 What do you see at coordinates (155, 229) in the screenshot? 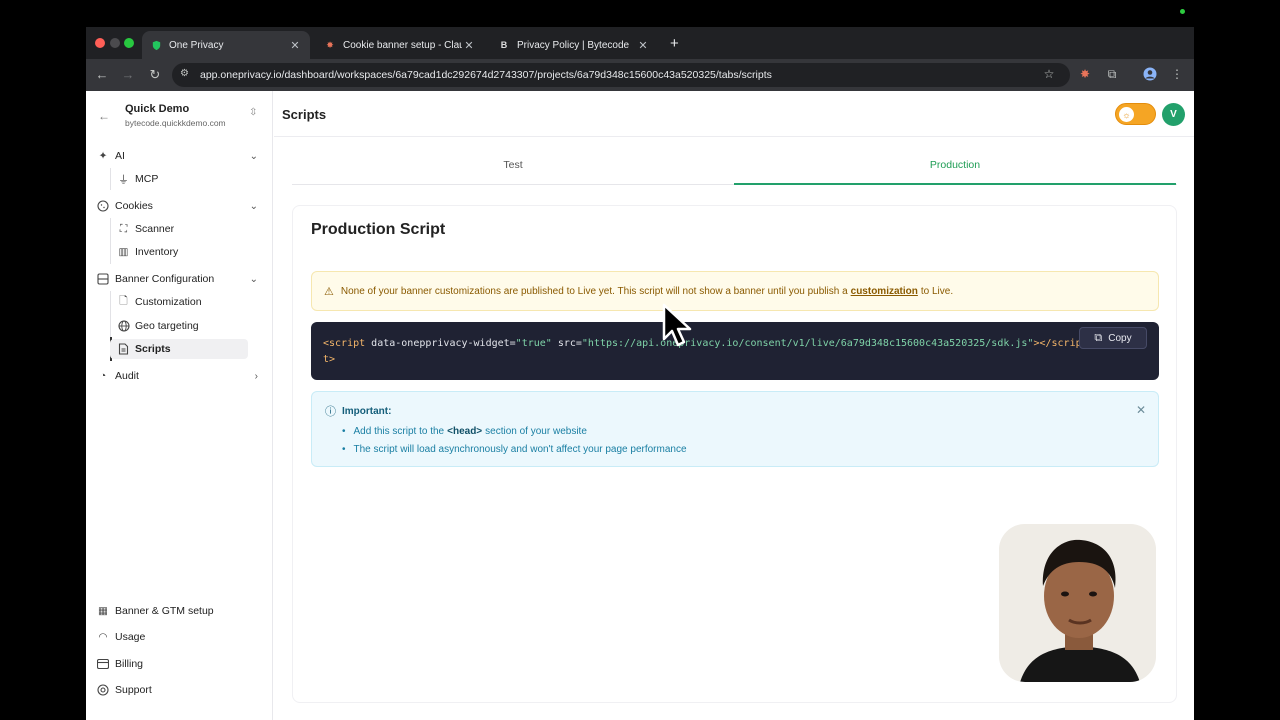
I see `nav-label: Scanner` at bounding box center [155, 229].